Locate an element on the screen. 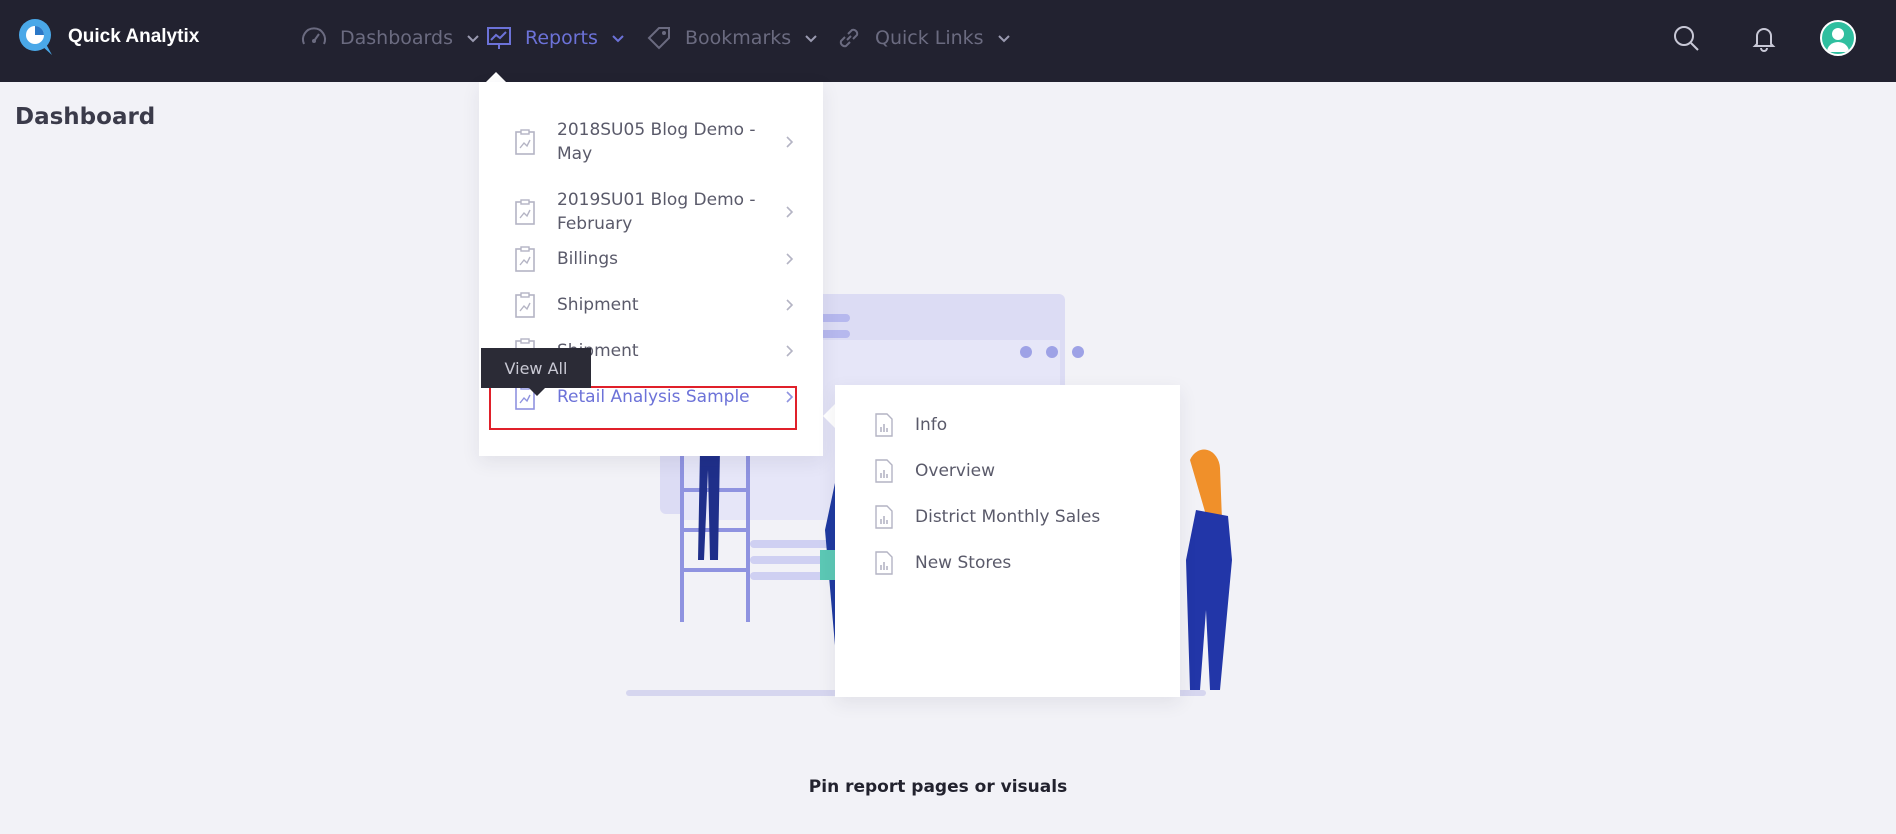 The width and height of the screenshot is (1896, 834). report-item-2019su01-blog-demo-february: 2019SU01 Blog Demo - February is located at coordinates (655, 212).